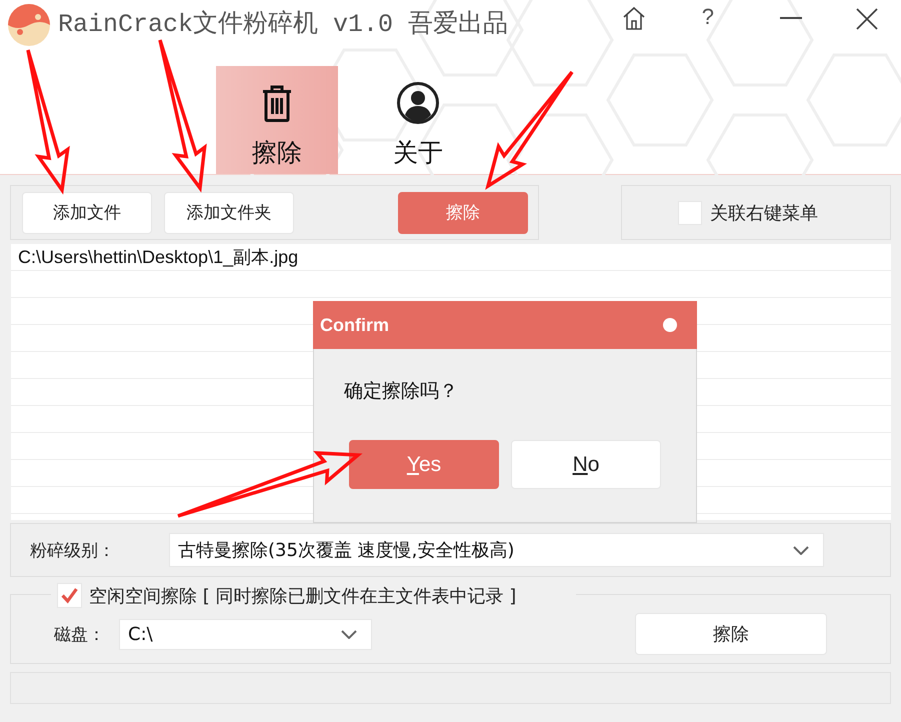 The image size is (901, 722). I want to click on checkbox-label: 空闲空间擦除 [ 同时擦除已删文件在主文件表中记录 ], so click(302, 596).